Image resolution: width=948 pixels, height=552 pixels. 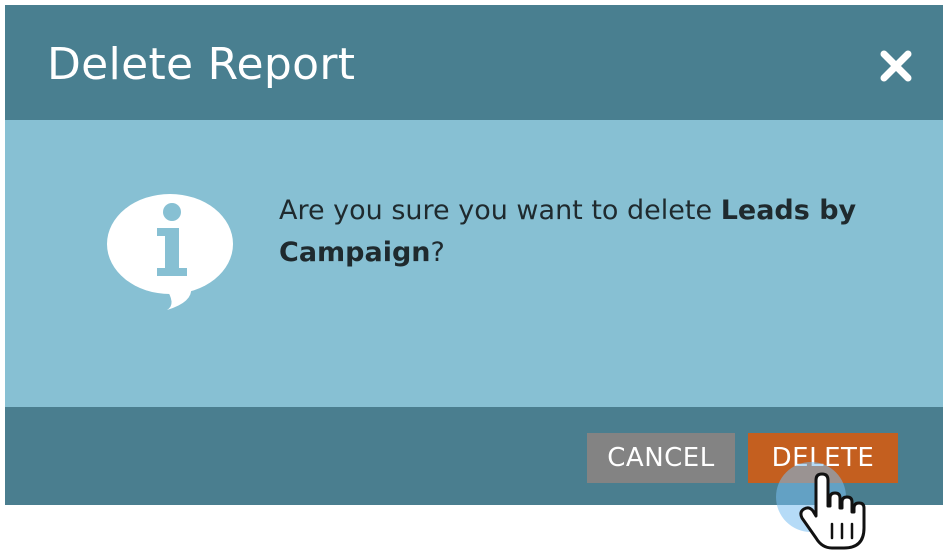 I want to click on cancel-button: CANCEL, so click(x=661, y=458).